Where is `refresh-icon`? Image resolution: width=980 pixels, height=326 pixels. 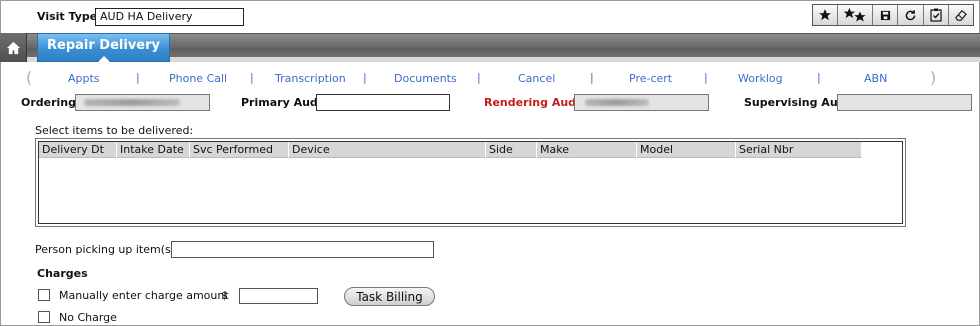
refresh-icon is located at coordinates (910, 14).